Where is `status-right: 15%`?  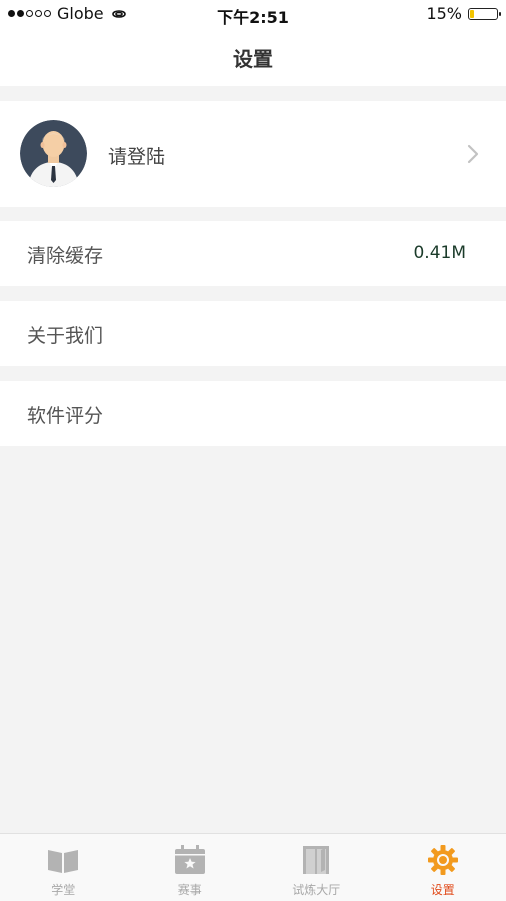
status-right: 15% is located at coordinates (462, 13).